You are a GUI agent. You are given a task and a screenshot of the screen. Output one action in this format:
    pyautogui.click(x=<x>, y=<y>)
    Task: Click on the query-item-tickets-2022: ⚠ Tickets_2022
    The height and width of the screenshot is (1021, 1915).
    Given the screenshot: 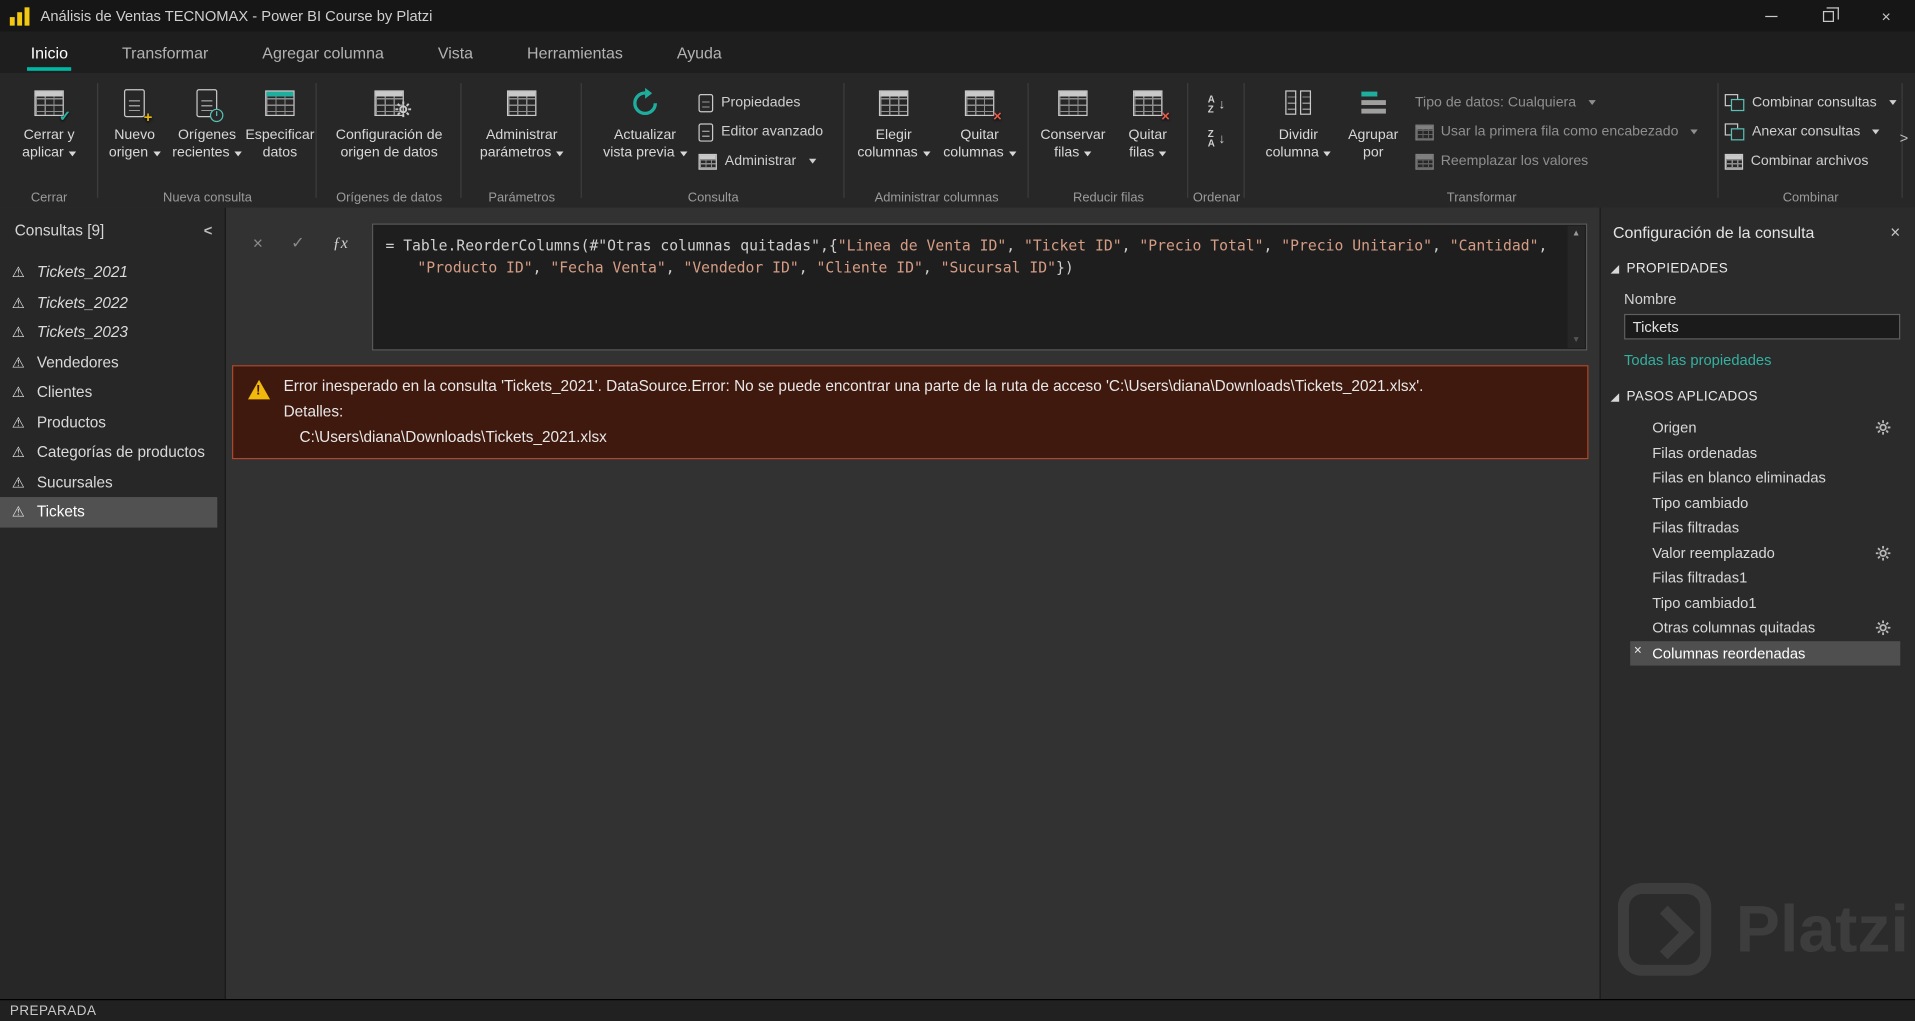 What is the action you would take?
    pyautogui.click(x=112, y=303)
    